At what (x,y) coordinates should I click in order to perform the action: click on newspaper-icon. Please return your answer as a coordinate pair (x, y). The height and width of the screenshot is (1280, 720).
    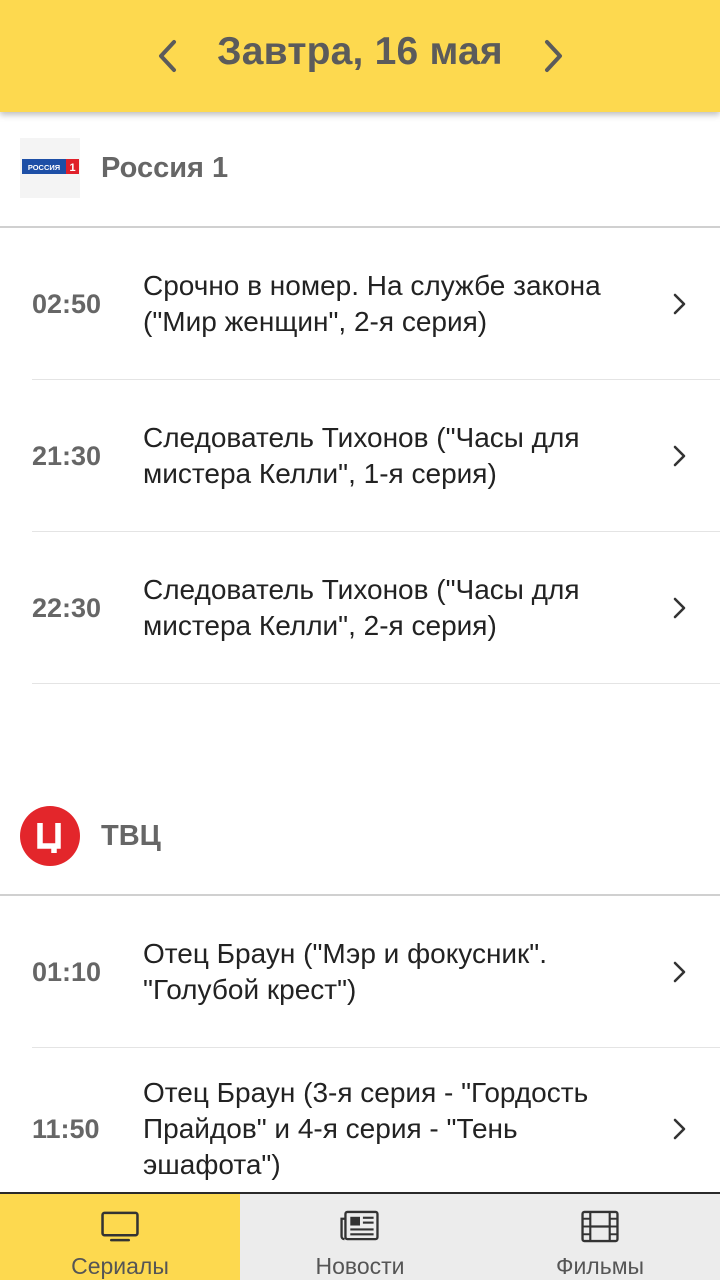
    Looking at the image, I should click on (359, 1225).